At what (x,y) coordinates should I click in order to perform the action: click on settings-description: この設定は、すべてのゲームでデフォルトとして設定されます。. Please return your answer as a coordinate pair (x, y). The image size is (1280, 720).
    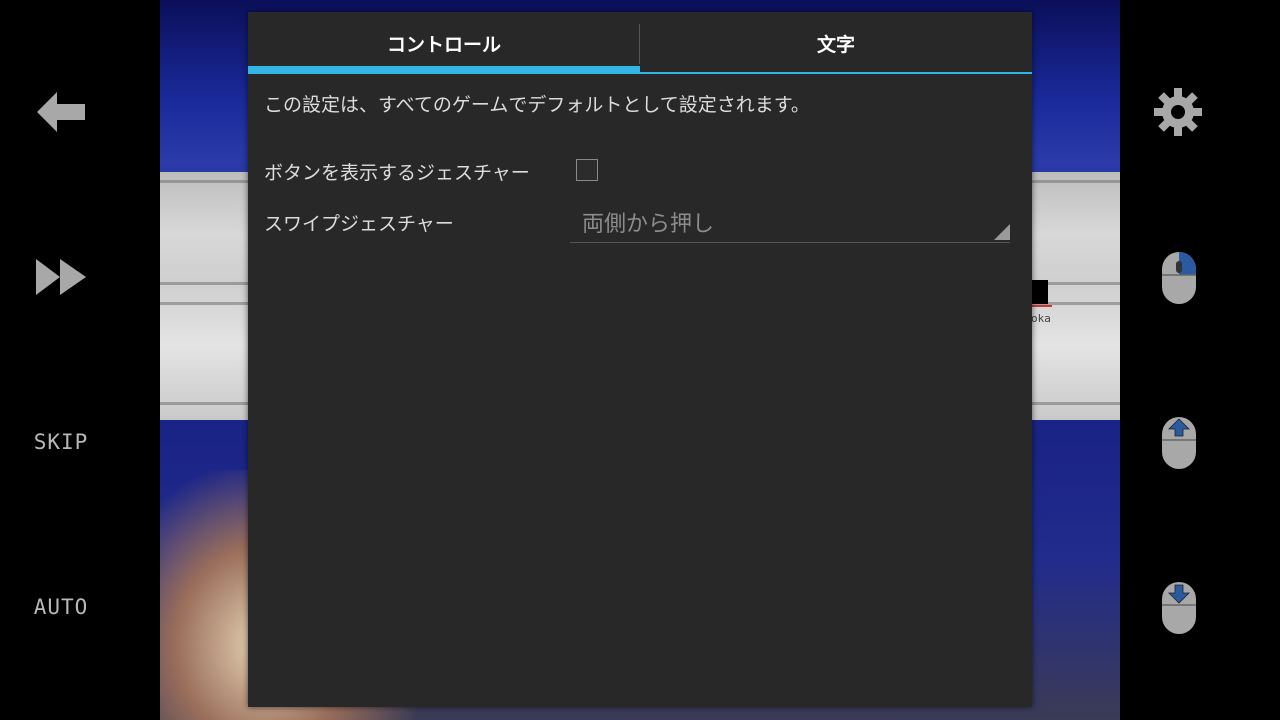
    Looking at the image, I should click on (537, 105).